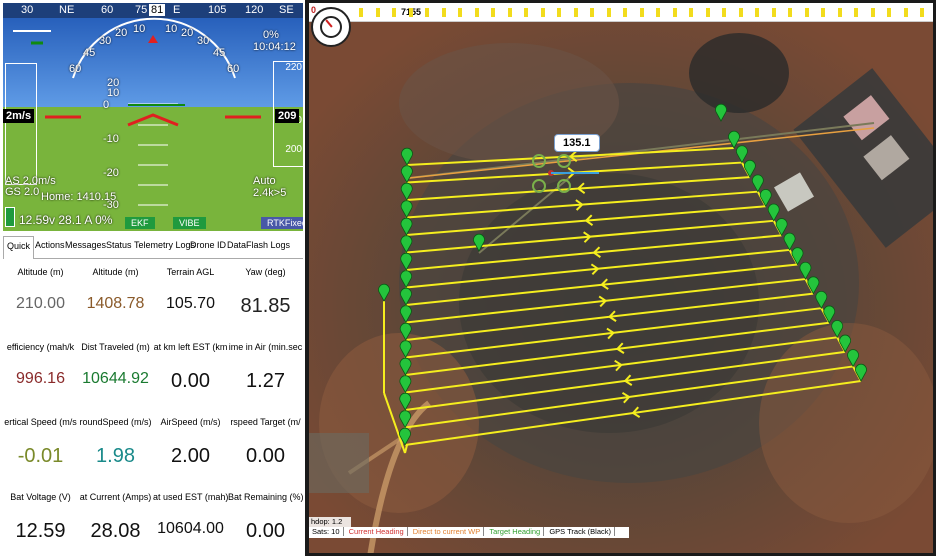 This screenshot has width=936, height=556. I want to click on pitch-label: -20, so click(111, 173).